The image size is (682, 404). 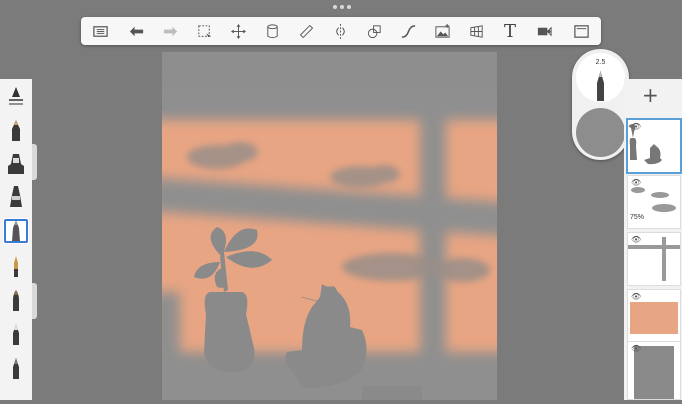 I want to click on redo-icon, so click(x=170, y=31).